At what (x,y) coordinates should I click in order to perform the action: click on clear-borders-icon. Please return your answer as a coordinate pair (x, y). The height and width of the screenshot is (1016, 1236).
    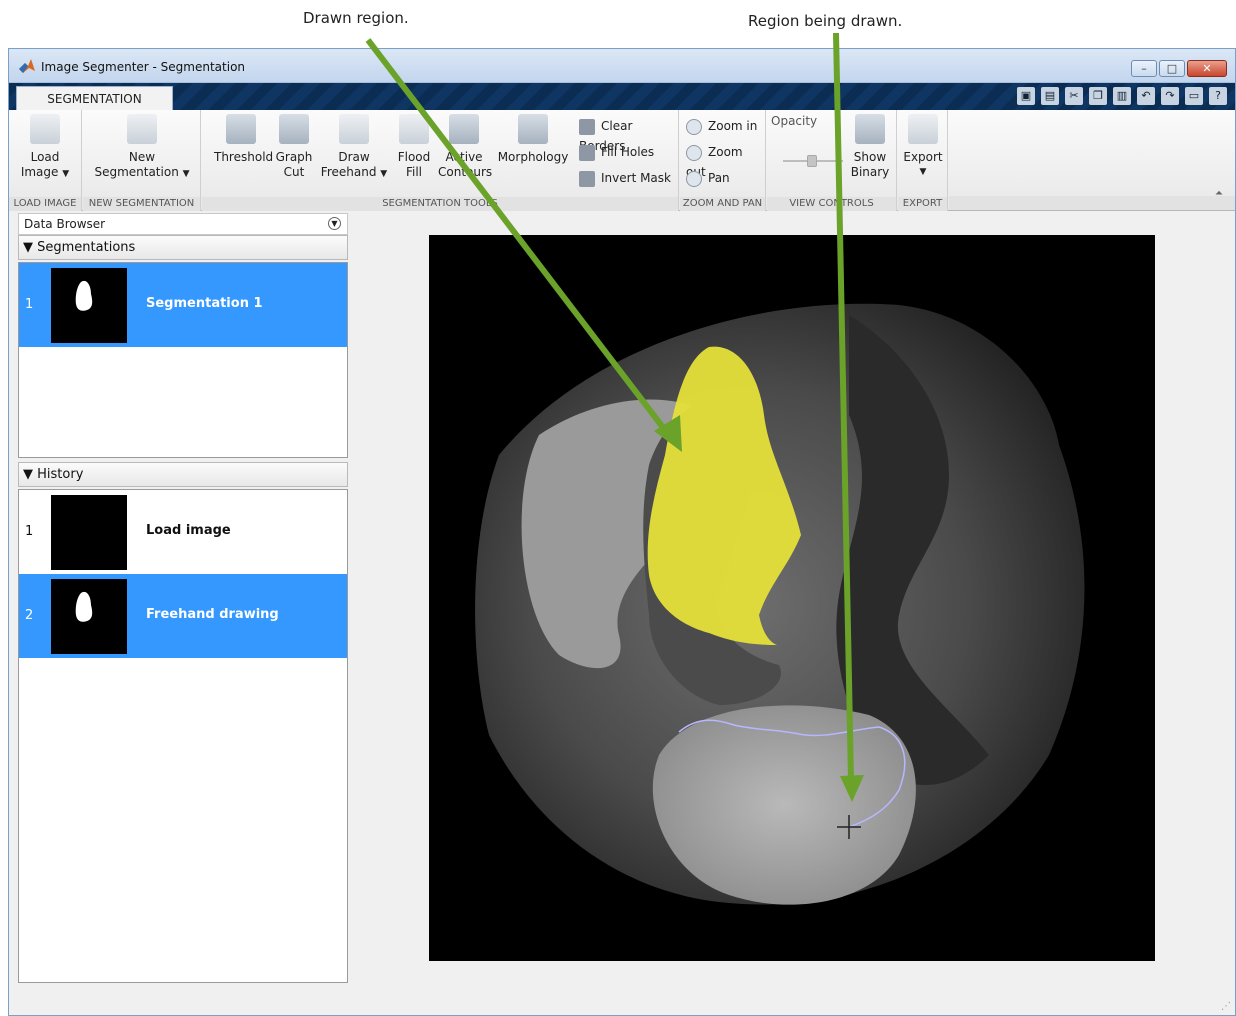
    Looking at the image, I should click on (587, 126).